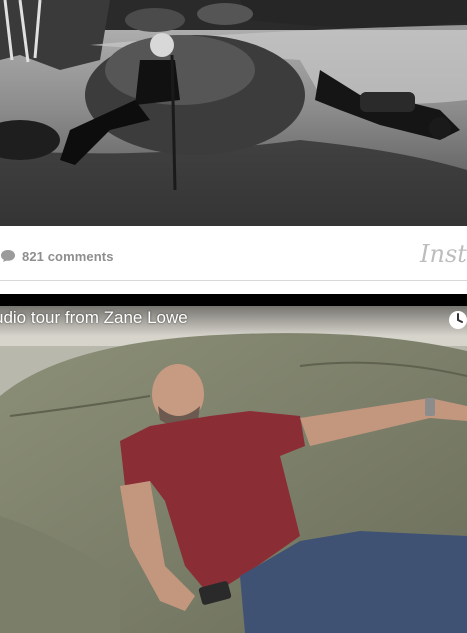 This screenshot has height=633, width=467. Describe the element at coordinates (233, 253) in the screenshot. I see `instagram-footer: 821 comments Instag` at that location.